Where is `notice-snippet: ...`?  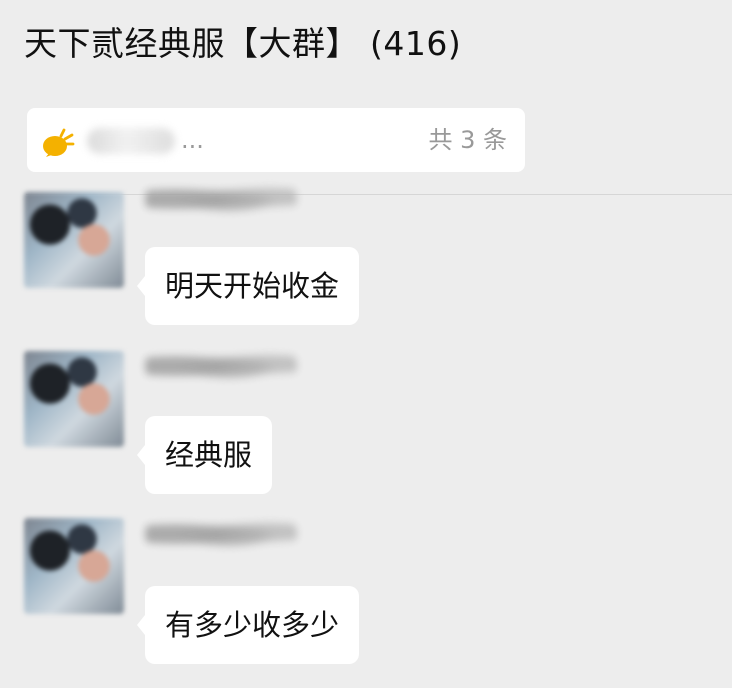
notice-snippet: ... is located at coordinates (202, 140).